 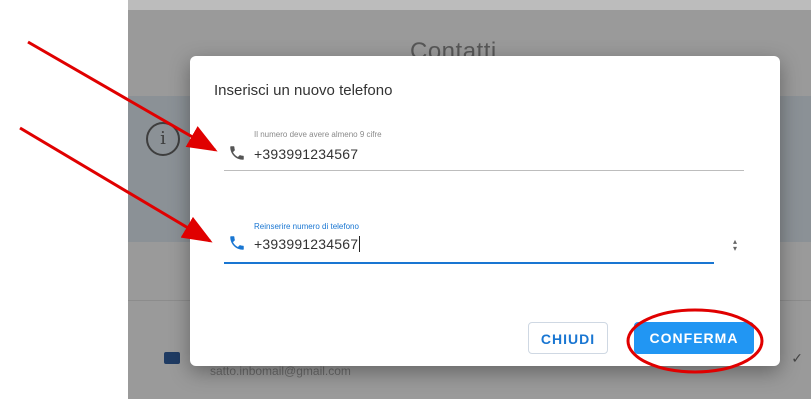 What do you see at coordinates (360, 244) in the screenshot?
I see `text-caret` at bounding box center [360, 244].